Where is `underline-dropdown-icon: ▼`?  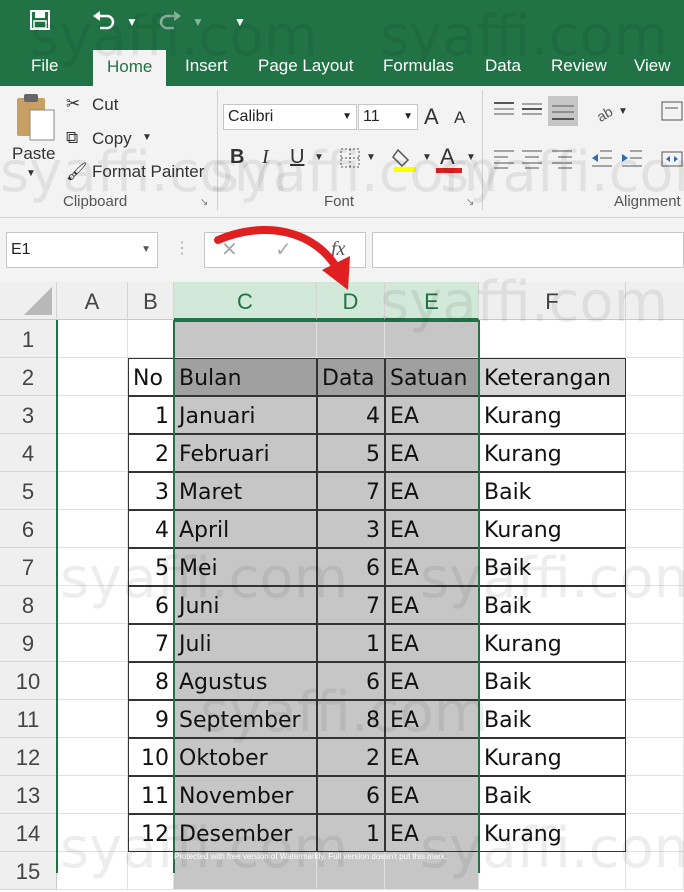 underline-dropdown-icon: ▼ is located at coordinates (319, 157).